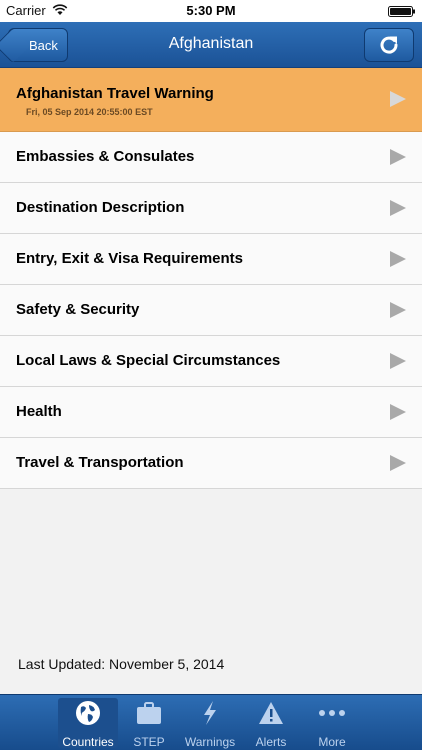 The image size is (422, 750). I want to click on tab-warnings: Warnings, so click(210, 723).